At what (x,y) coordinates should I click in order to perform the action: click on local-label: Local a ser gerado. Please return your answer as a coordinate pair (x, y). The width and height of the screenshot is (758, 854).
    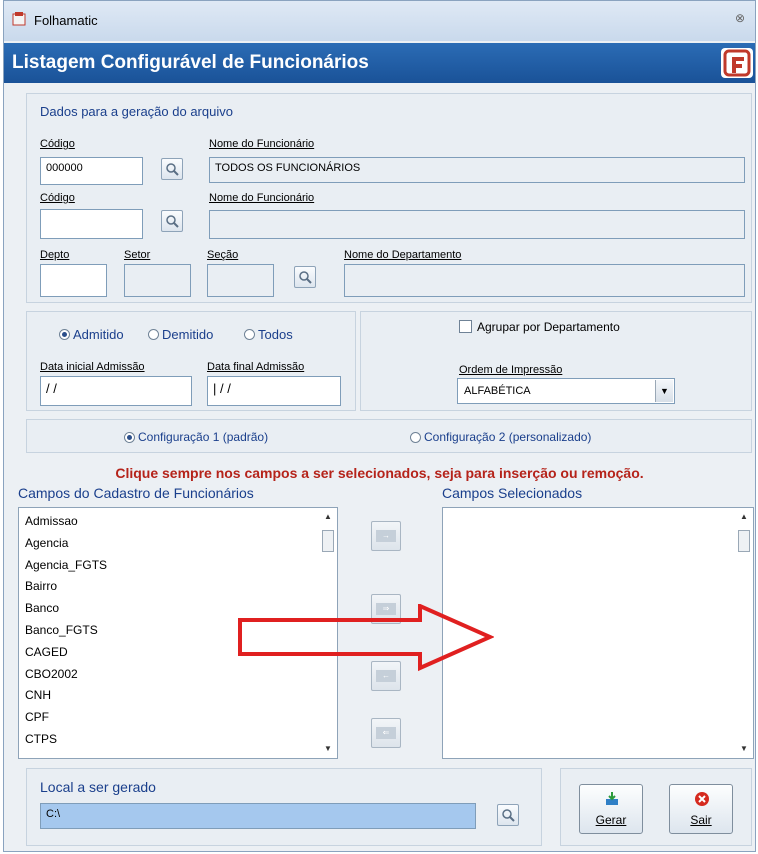
    Looking at the image, I should click on (98, 787).